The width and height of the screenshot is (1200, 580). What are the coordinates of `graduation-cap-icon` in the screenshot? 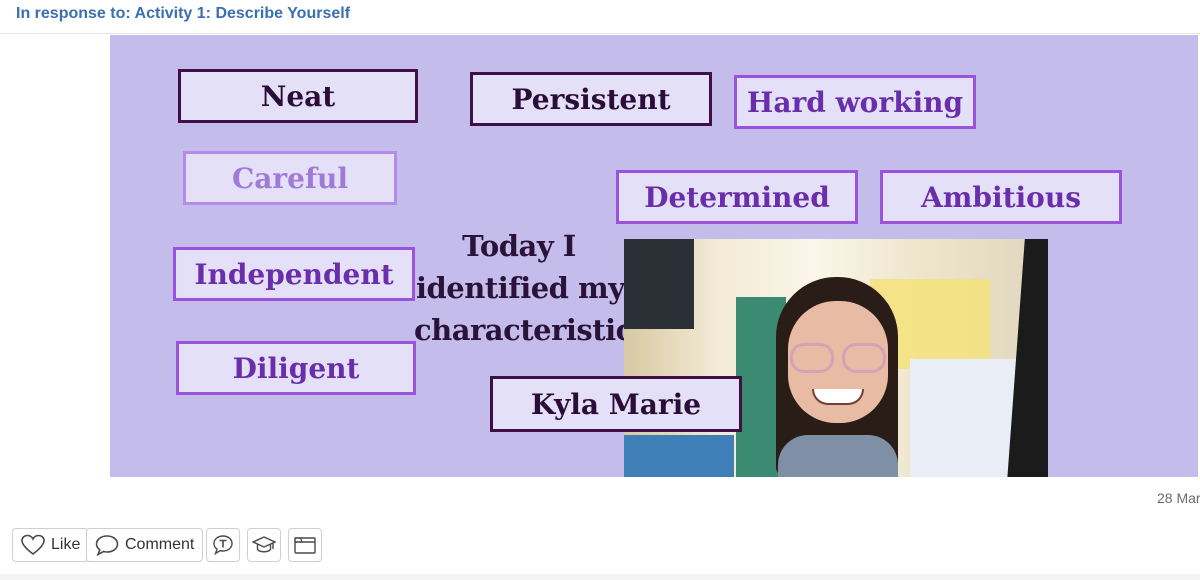 It's located at (264, 545).